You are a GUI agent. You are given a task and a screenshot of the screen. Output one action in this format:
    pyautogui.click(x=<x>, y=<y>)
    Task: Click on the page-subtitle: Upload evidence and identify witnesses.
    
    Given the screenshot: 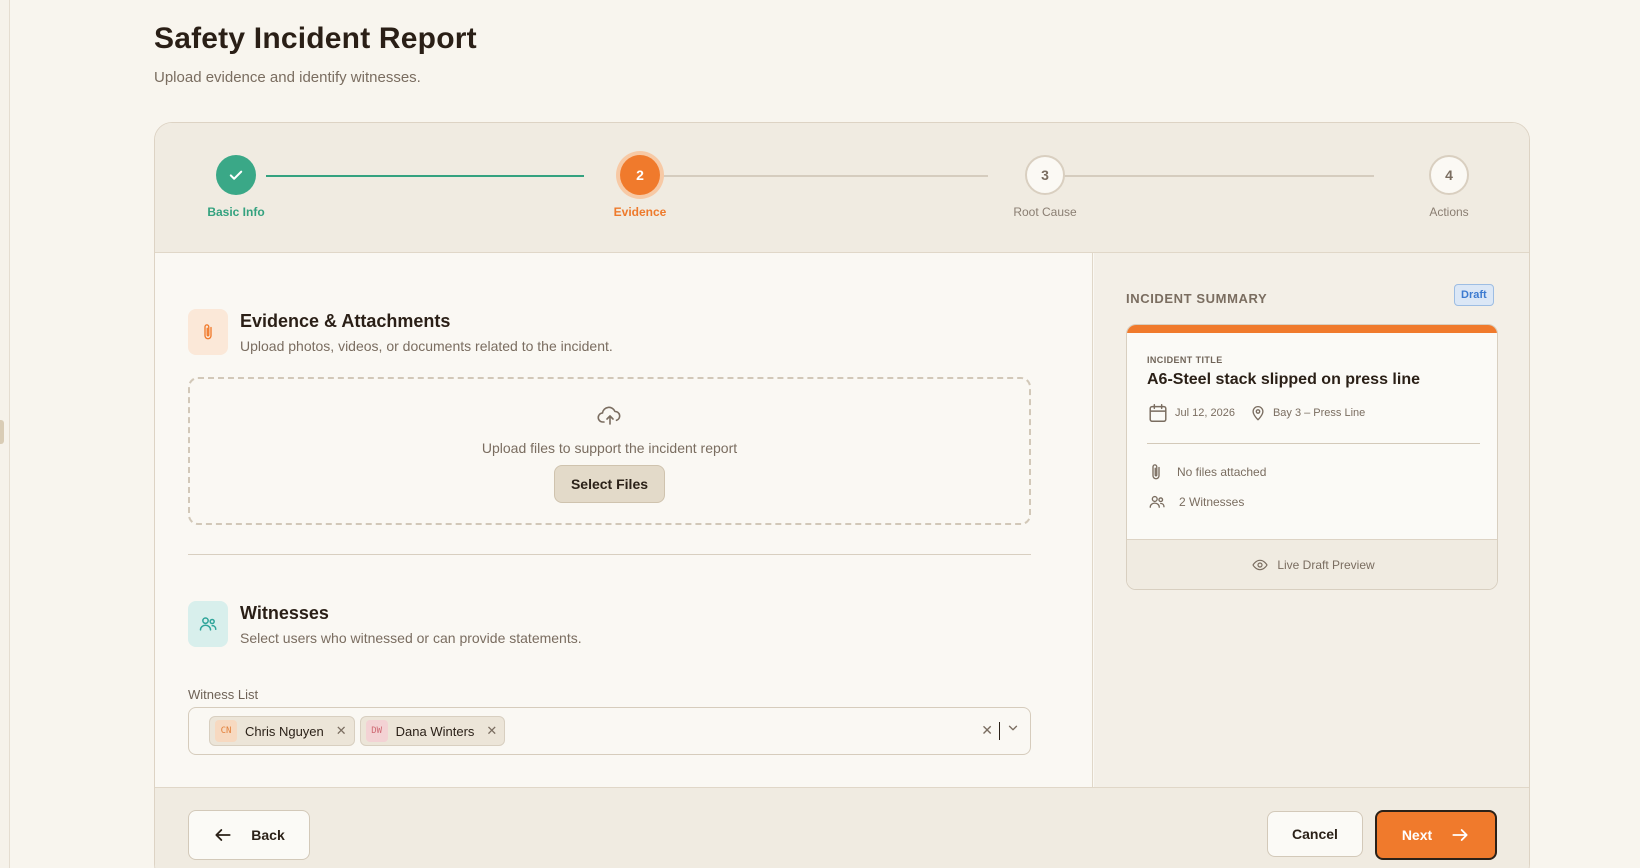 What is the action you would take?
    pyautogui.click(x=287, y=77)
    